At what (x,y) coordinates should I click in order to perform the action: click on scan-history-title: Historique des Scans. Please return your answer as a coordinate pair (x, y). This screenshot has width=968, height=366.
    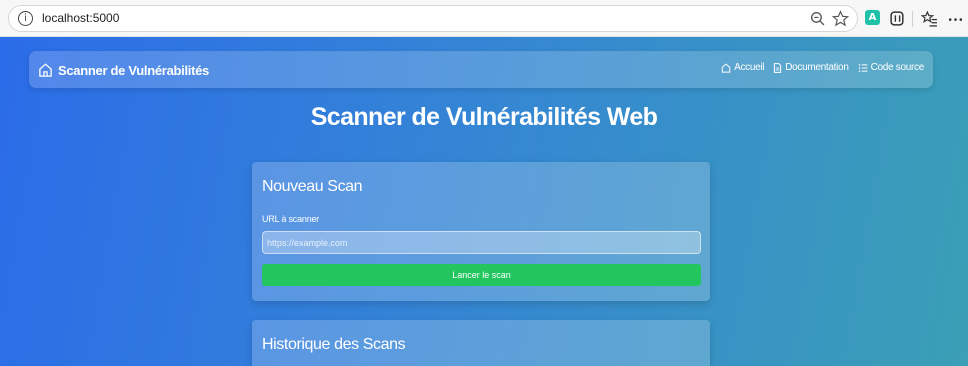
    Looking at the image, I should click on (334, 344).